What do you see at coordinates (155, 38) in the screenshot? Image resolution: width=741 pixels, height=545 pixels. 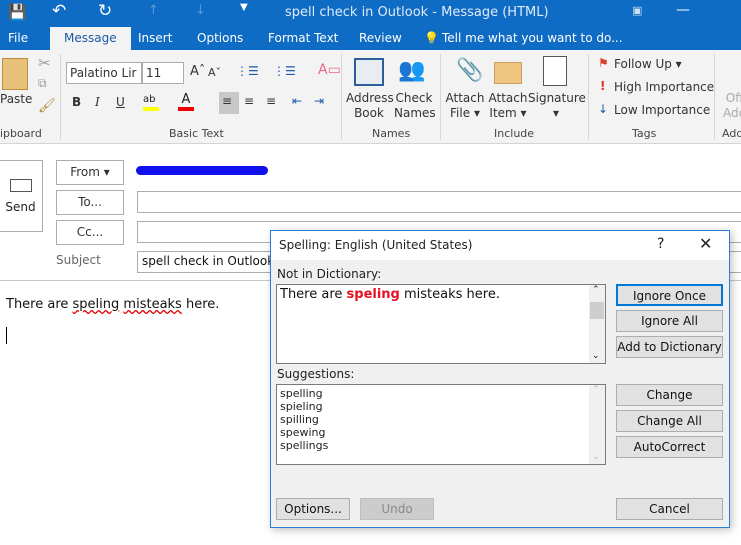 I see `tab-insert: Insert` at bounding box center [155, 38].